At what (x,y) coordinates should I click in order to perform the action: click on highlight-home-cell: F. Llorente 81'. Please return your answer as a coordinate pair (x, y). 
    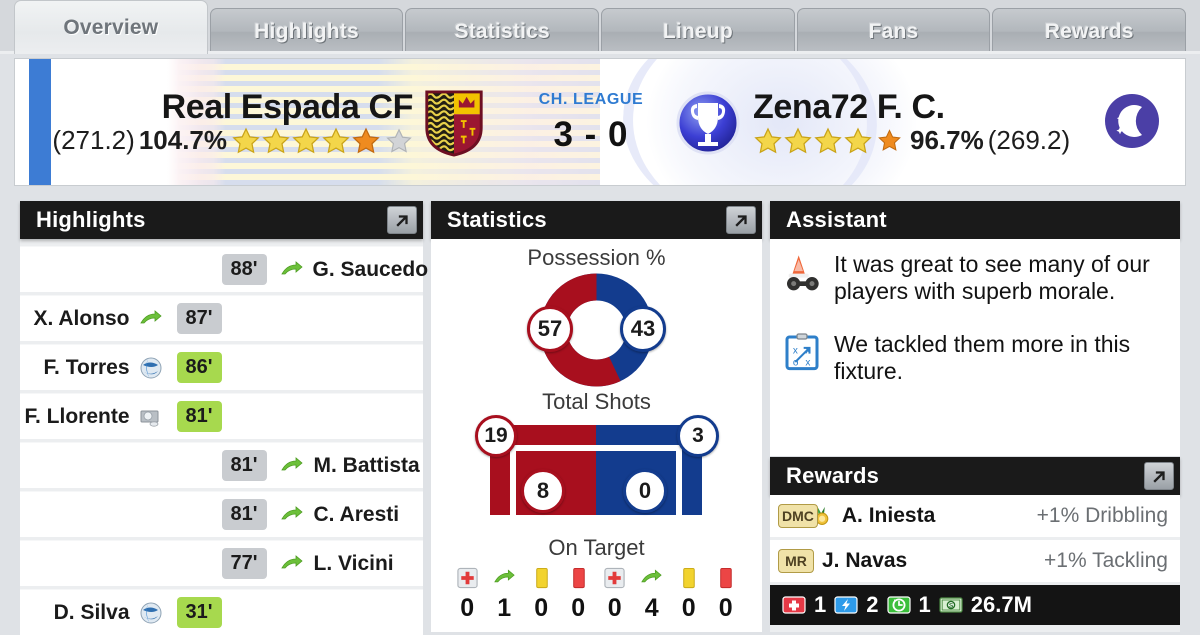
    Looking at the image, I should click on (121, 416).